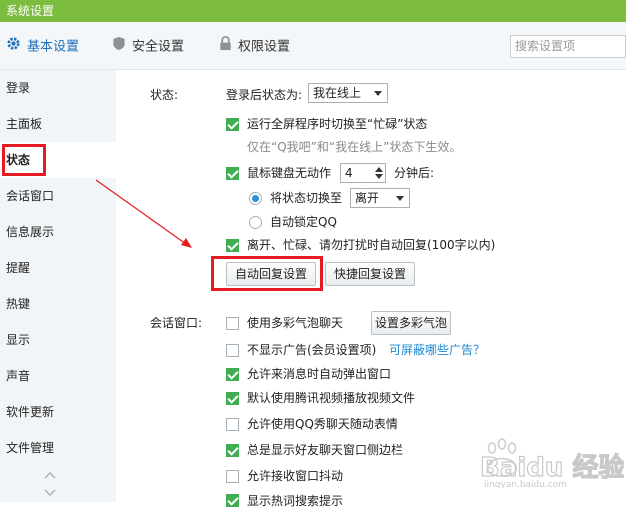  I want to click on idle-minutes-stepper: 4, so click(363, 173).